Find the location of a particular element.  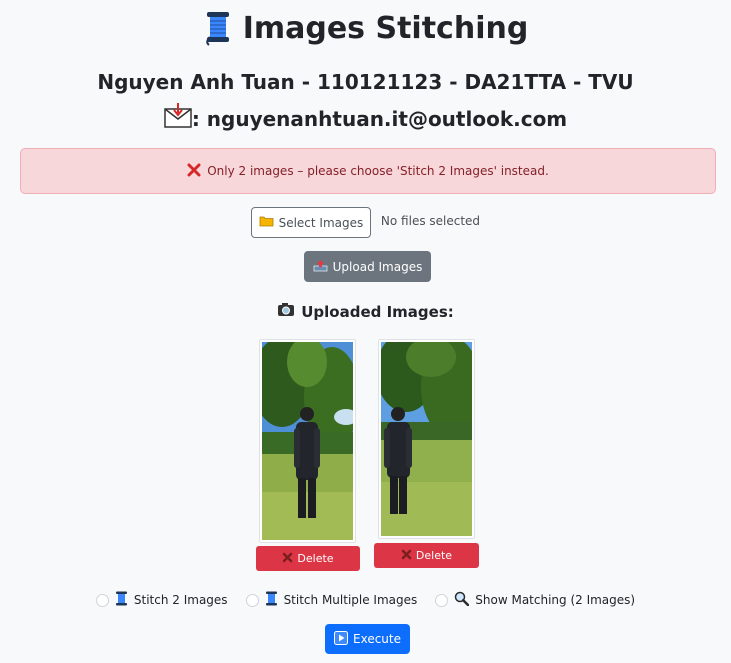

outbox-tray-icon is located at coordinates (320, 267).